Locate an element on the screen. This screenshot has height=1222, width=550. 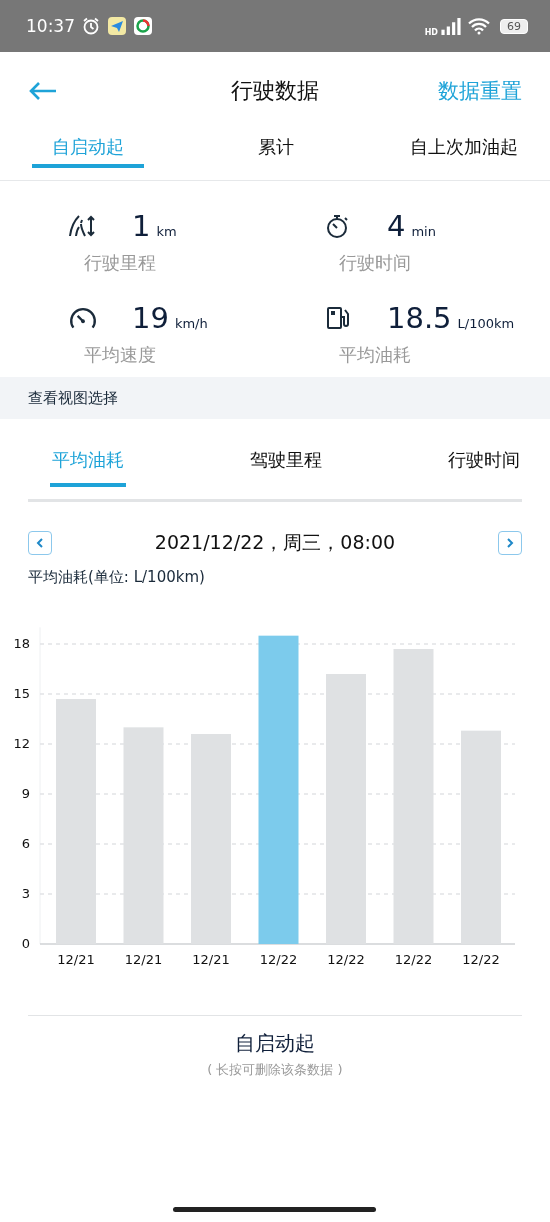
wifi-icon is located at coordinates (479, 26).